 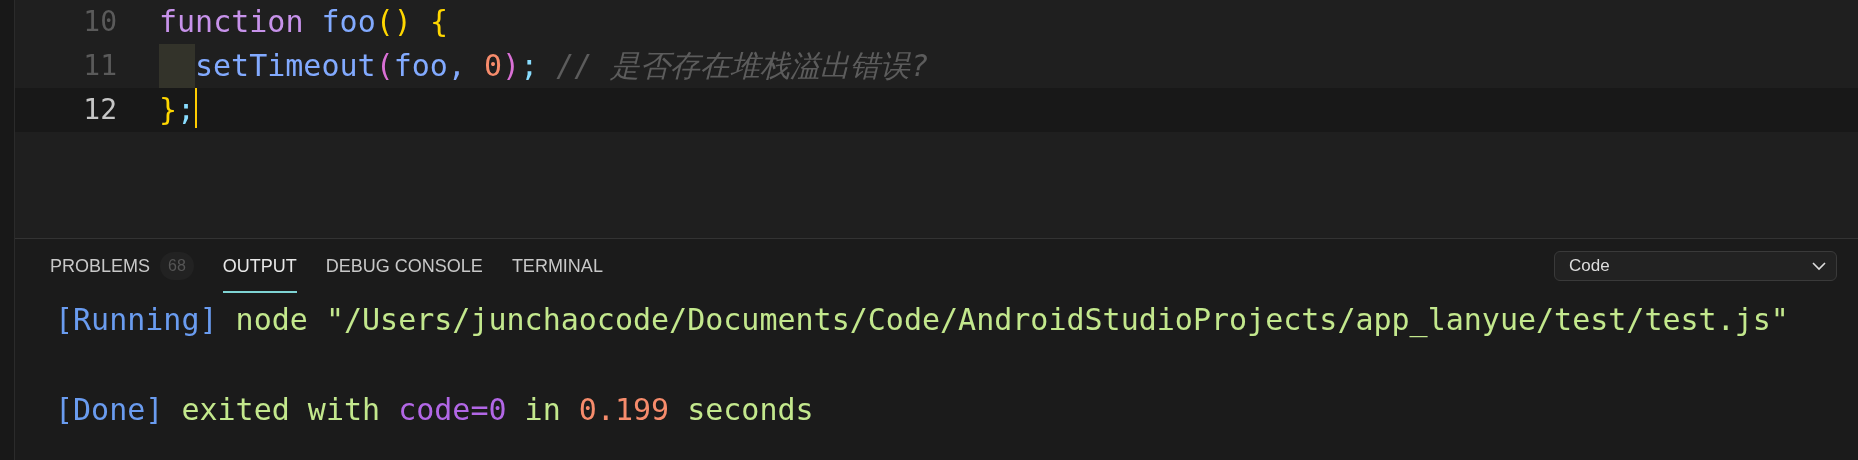 I want to click on panel-tab: TERMINAL, so click(x=557, y=266).